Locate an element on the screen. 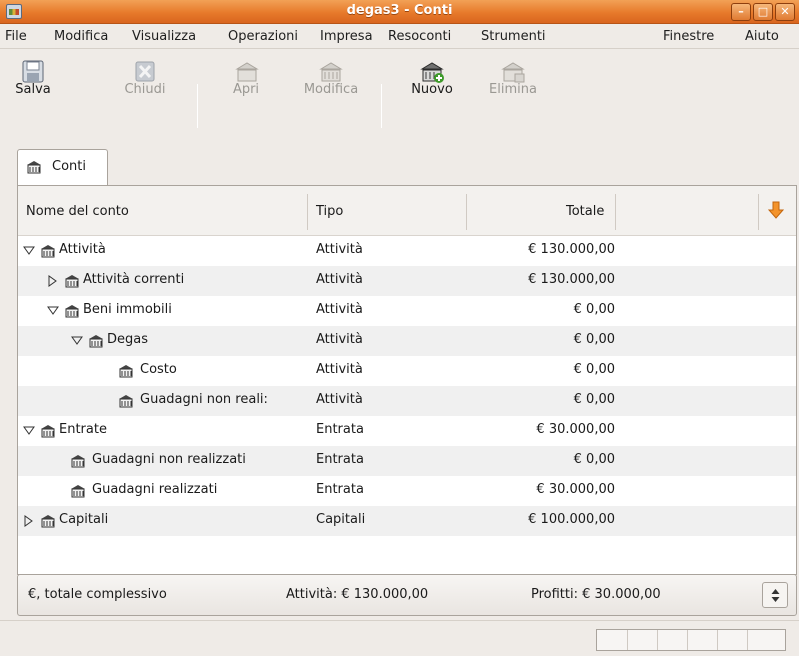  new-account-icon is located at coordinates (432, 72).